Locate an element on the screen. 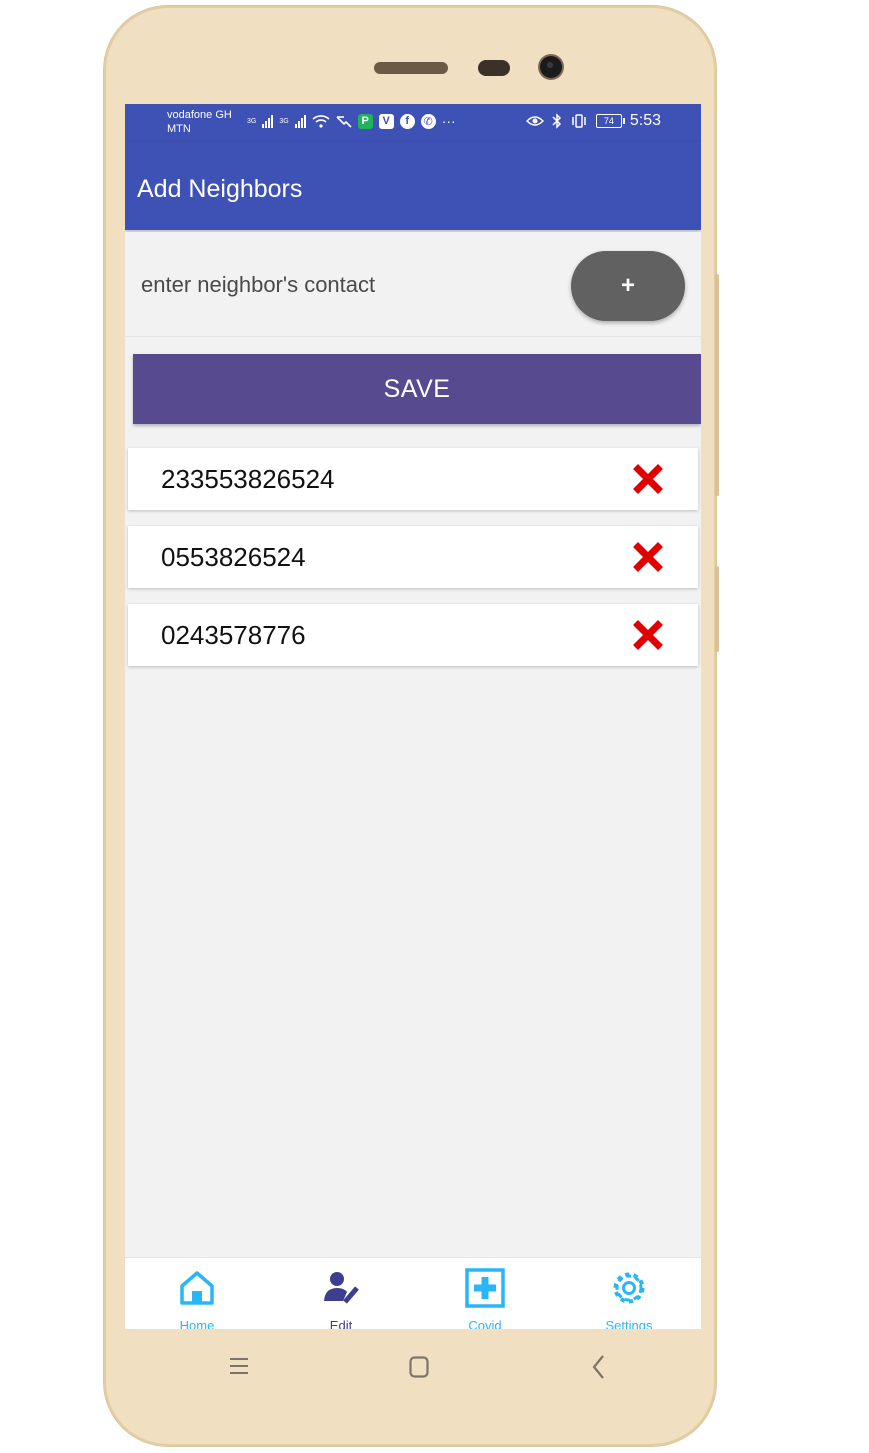 The height and width of the screenshot is (1453, 869). nav-tab-edit: Edit is located at coordinates (341, 1293).